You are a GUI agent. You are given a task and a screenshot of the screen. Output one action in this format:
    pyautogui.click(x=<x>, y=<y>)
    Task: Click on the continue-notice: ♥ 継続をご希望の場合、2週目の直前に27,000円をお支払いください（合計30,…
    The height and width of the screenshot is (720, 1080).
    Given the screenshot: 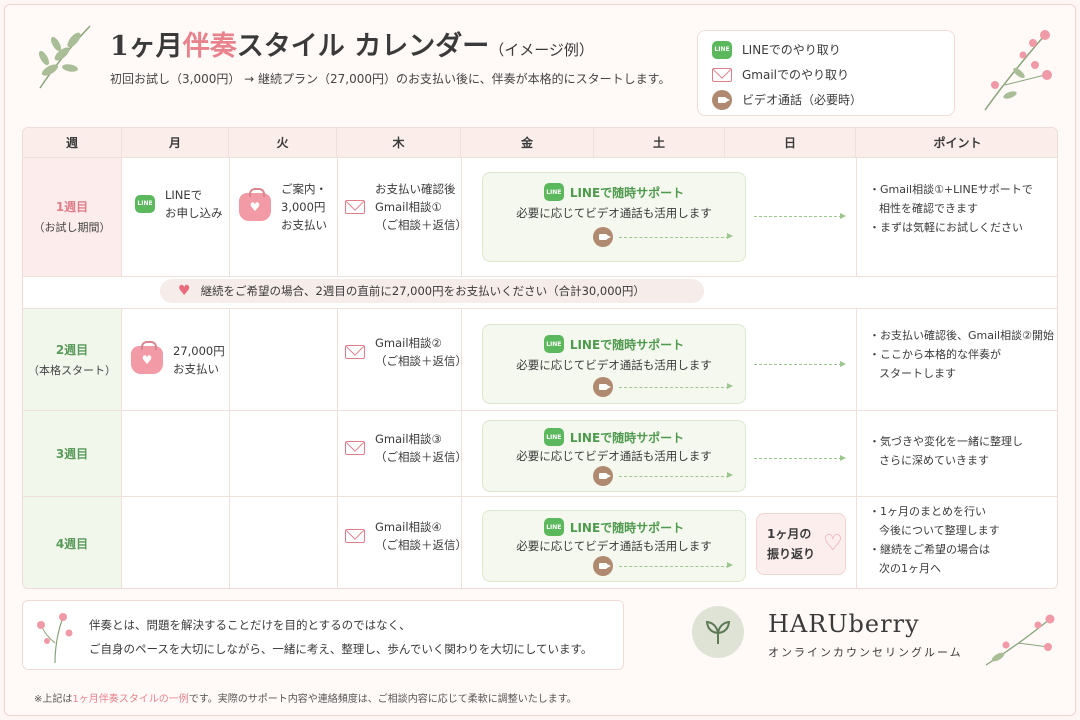 What is the action you would take?
    pyautogui.click(x=432, y=291)
    